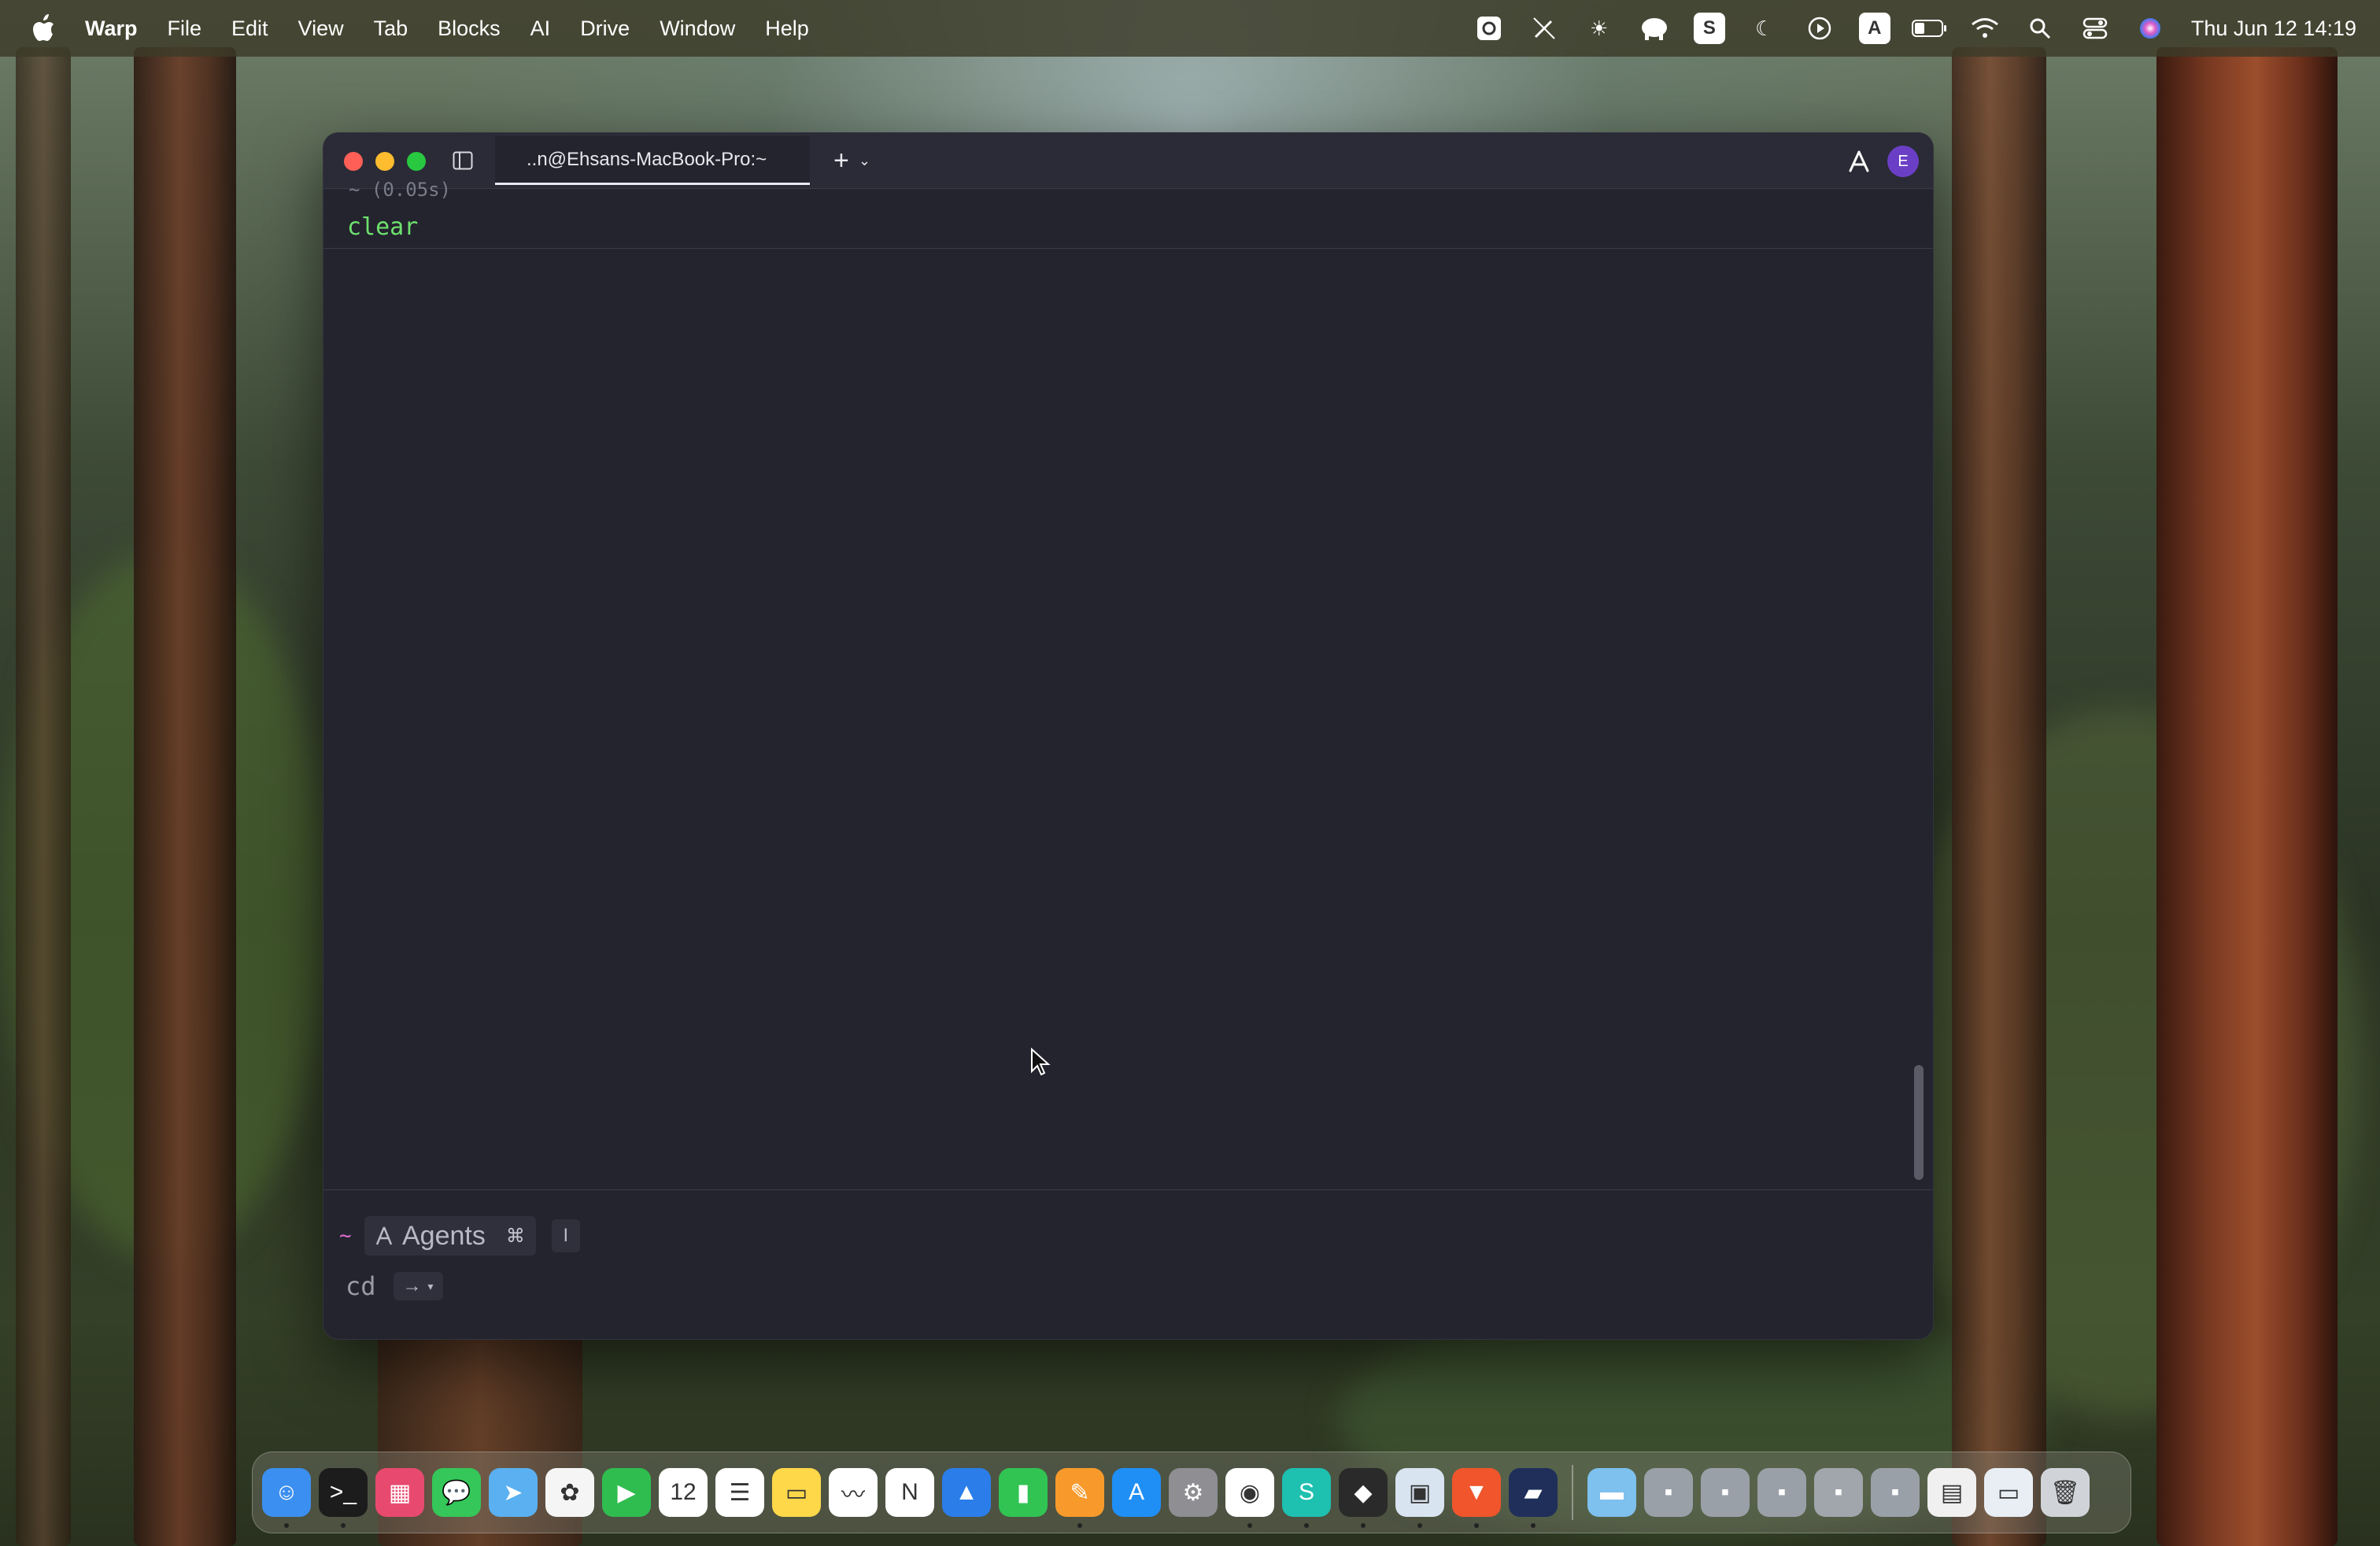 The image size is (2380, 1546). Describe the element at coordinates (565, 1235) in the screenshot. I see `text-cursor: I` at that location.